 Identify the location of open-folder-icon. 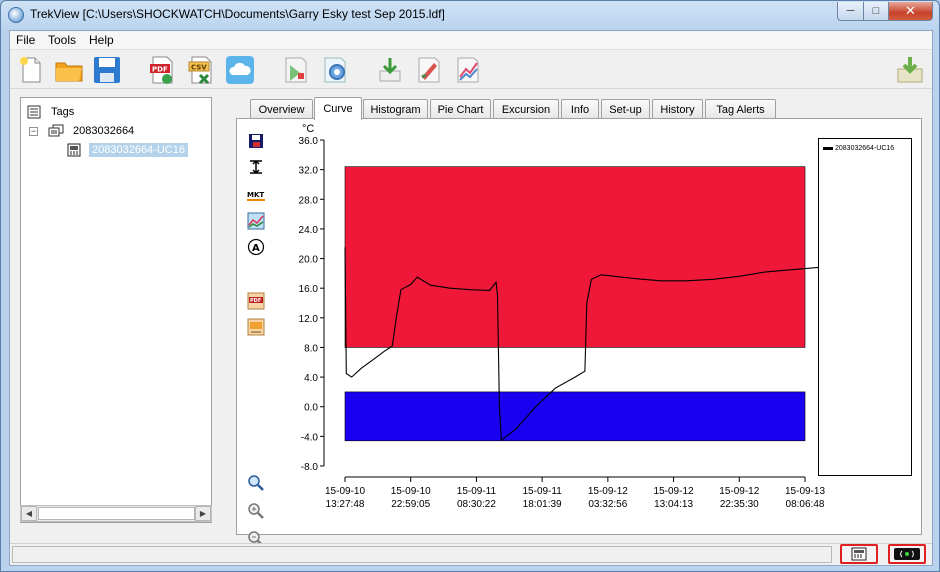
(69, 72).